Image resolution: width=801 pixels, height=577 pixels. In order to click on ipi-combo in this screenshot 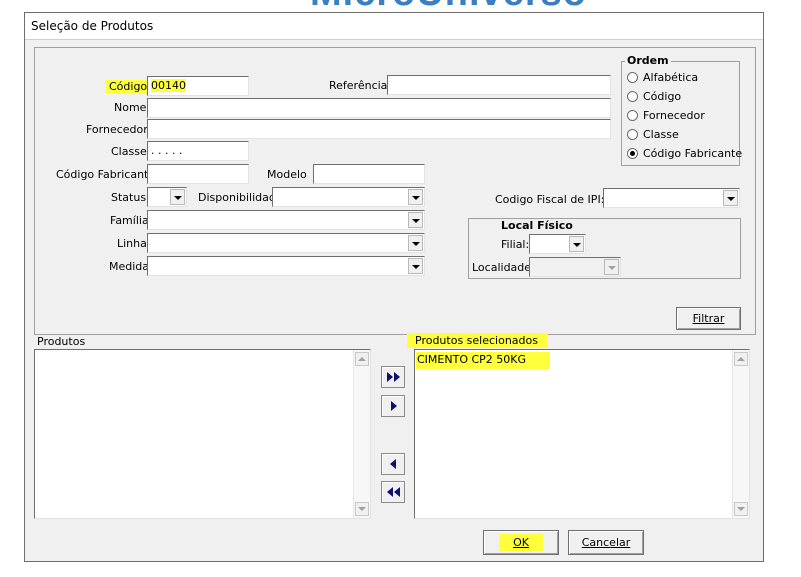, I will do `click(671, 198)`.